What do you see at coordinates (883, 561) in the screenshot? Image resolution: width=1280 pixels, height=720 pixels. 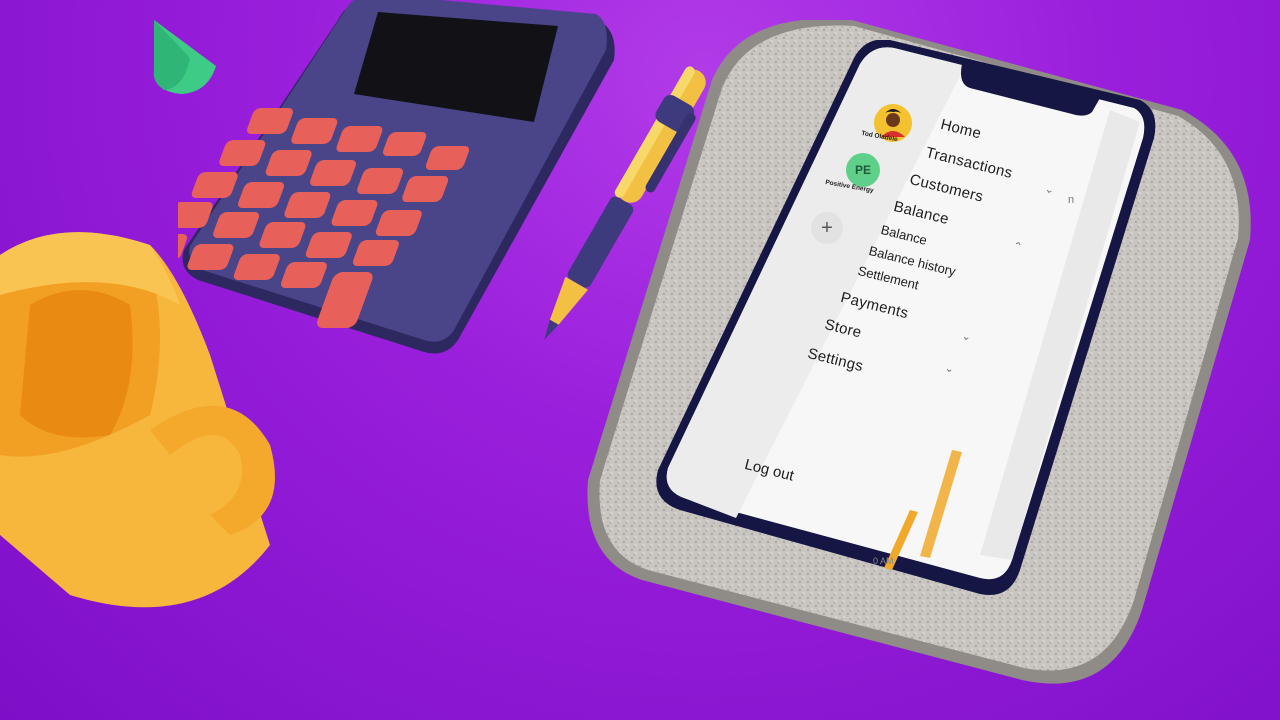 I see `background-time-fragment: 0 AM` at bounding box center [883, 561].